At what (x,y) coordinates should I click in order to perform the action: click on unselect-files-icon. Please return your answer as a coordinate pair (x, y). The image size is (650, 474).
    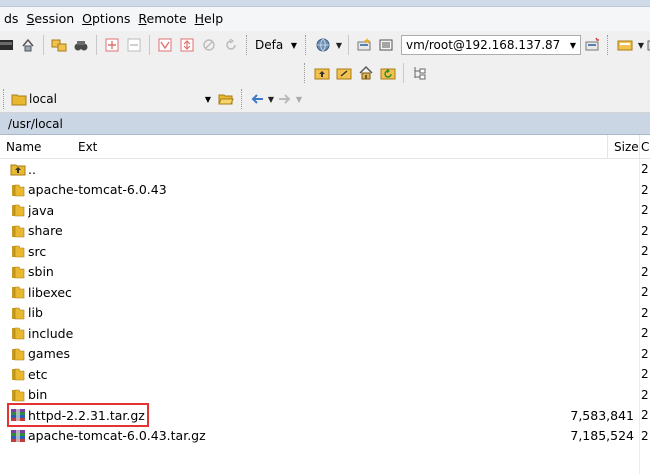
    Looking at the image, I should click on (134, 45).